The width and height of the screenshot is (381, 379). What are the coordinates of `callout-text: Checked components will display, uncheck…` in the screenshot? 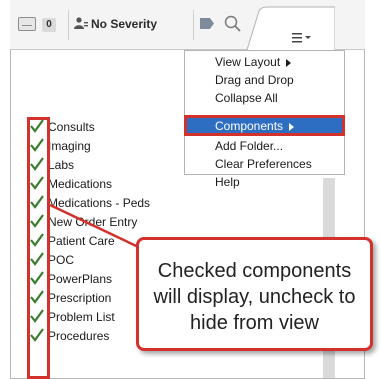 It's located at (254, 297).